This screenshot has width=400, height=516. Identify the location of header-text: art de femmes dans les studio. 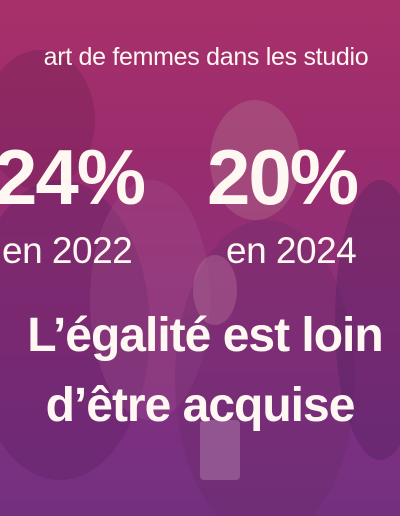
(206, 57).